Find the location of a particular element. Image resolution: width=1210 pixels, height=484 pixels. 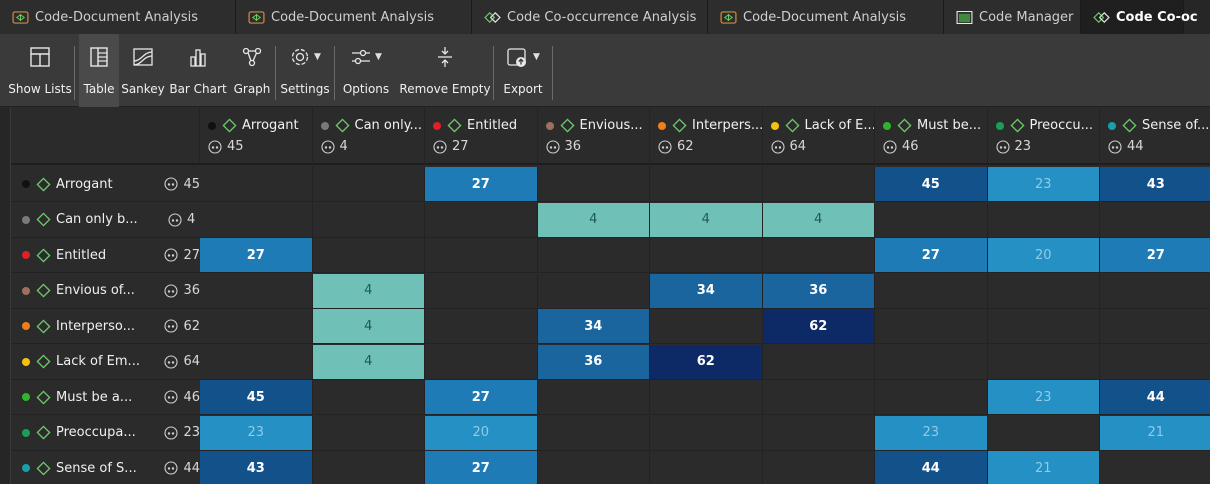

column-header: Can only... 4 is located at coordinates (368, 136).